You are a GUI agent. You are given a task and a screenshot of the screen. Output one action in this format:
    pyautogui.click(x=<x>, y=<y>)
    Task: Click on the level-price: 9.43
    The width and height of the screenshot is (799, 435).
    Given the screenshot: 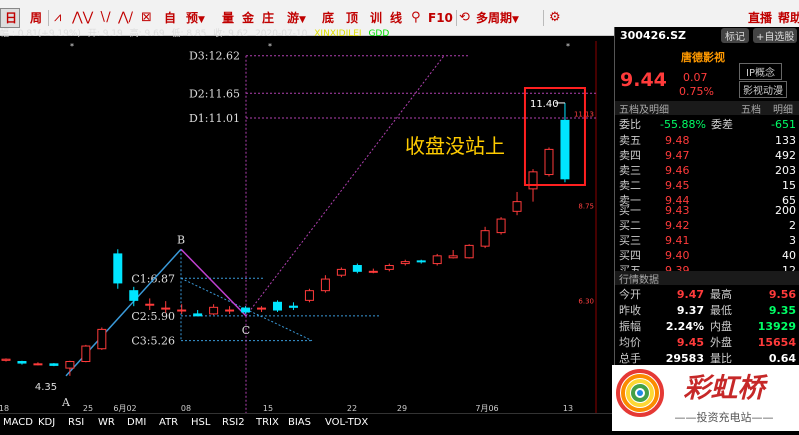 What is the action you would take?
    pyautogui.click(x=677, y=210)
    